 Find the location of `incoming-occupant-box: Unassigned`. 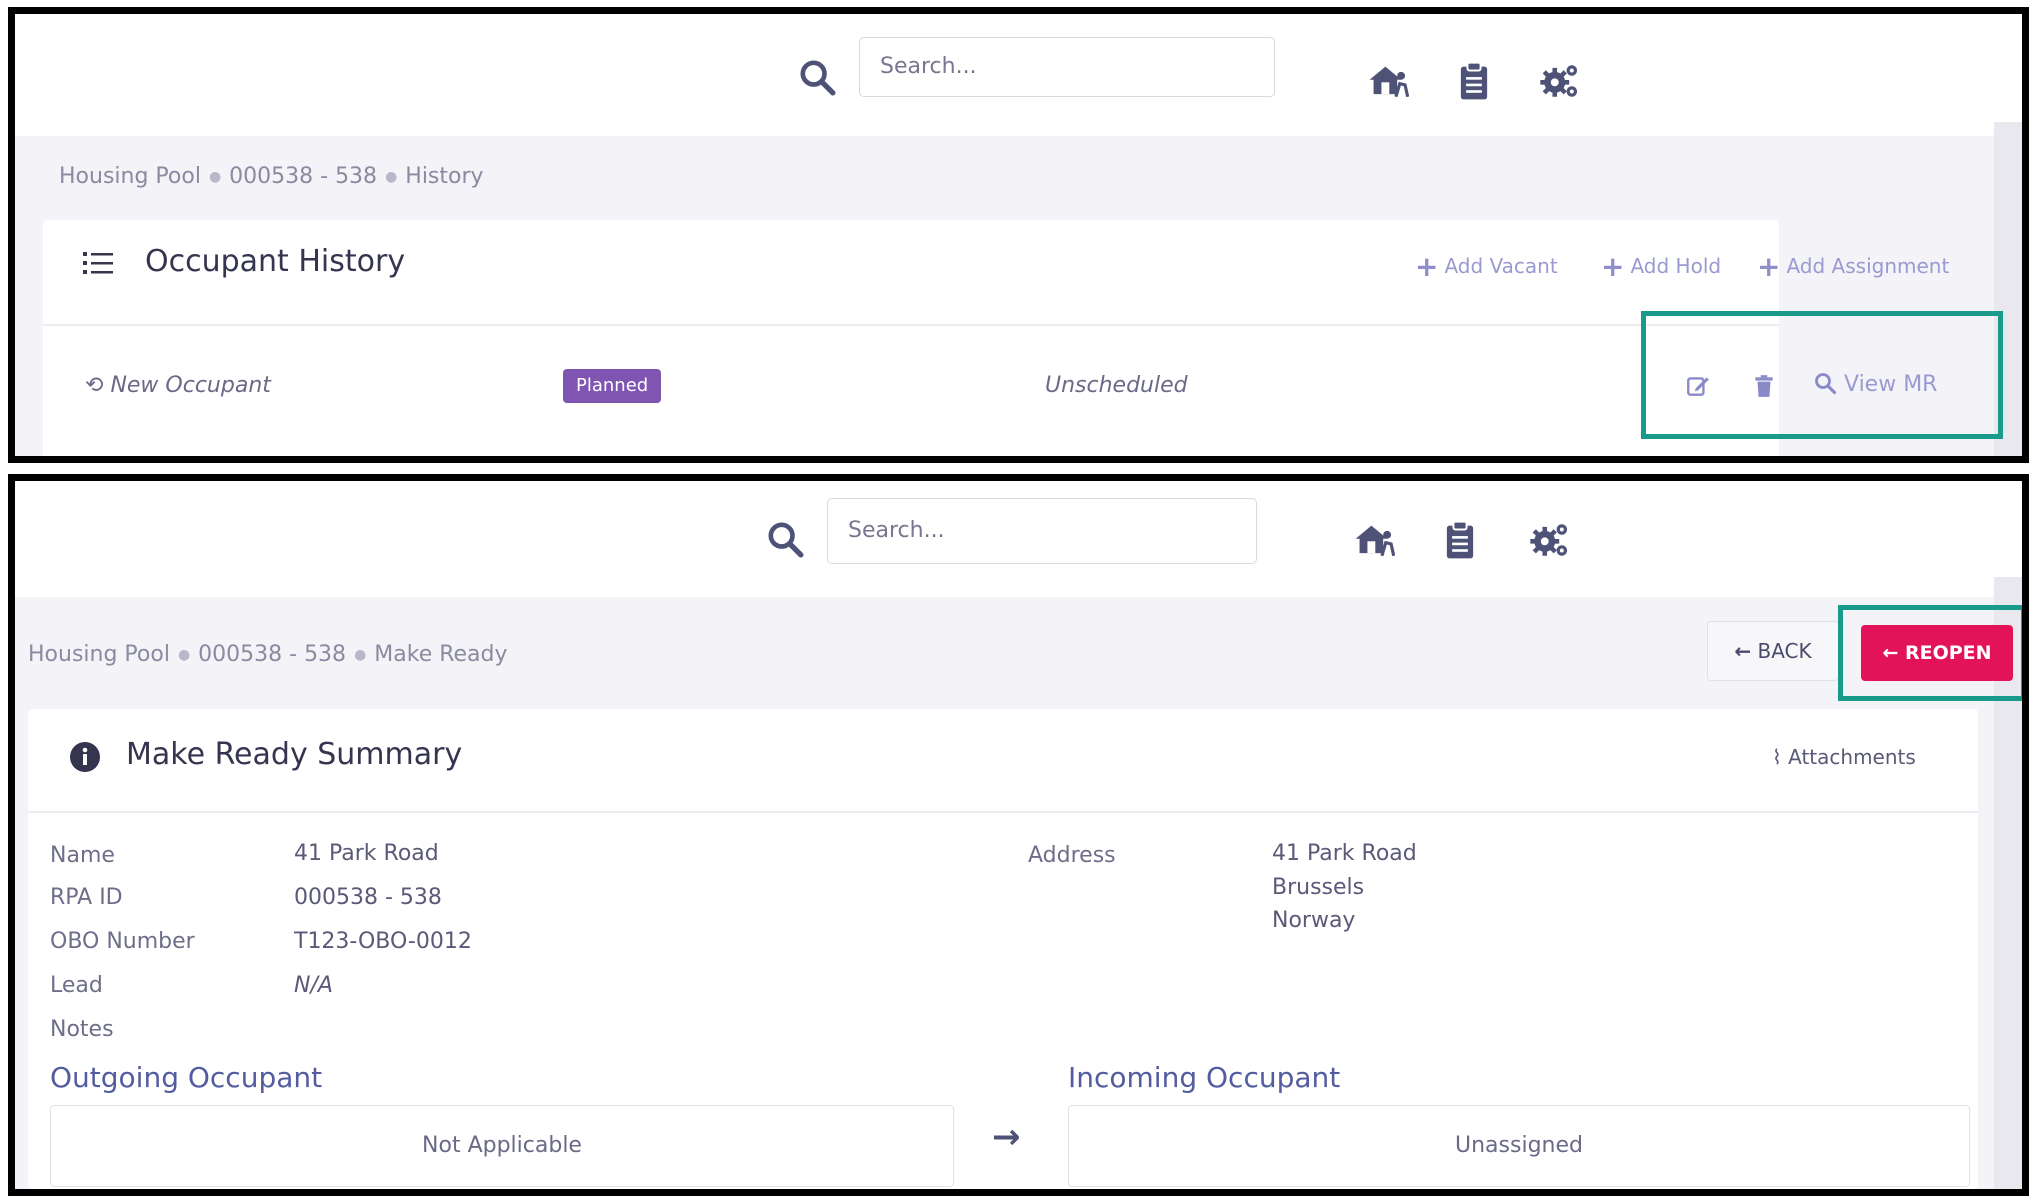

incoming-occupant-box: Unassigned is located at coordinates (1519, 1146).